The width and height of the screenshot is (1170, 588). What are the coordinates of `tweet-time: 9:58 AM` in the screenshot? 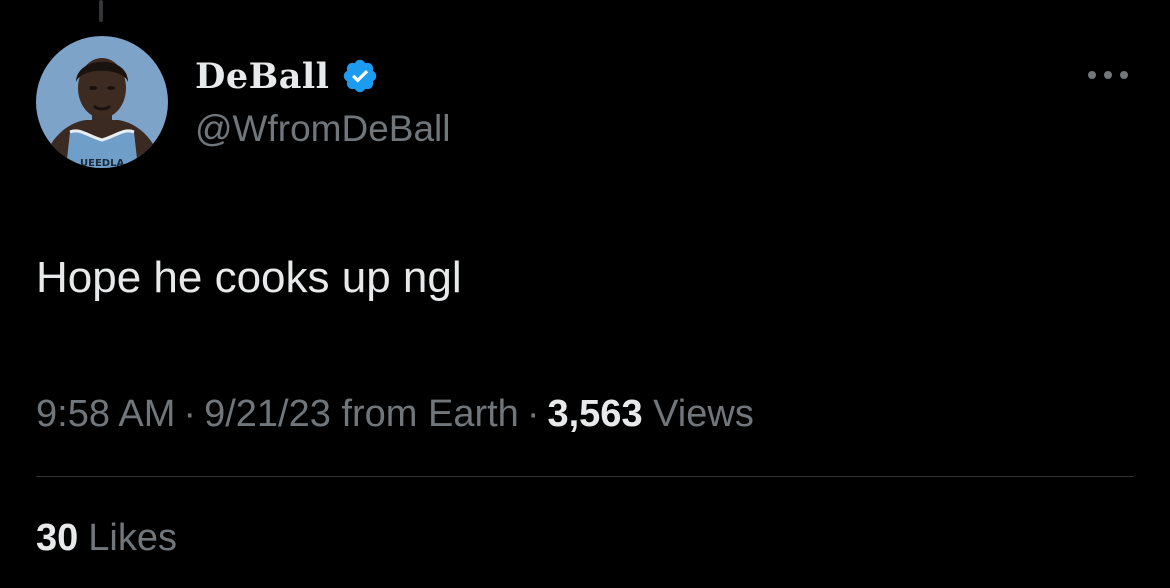 It's located at (105, 414).